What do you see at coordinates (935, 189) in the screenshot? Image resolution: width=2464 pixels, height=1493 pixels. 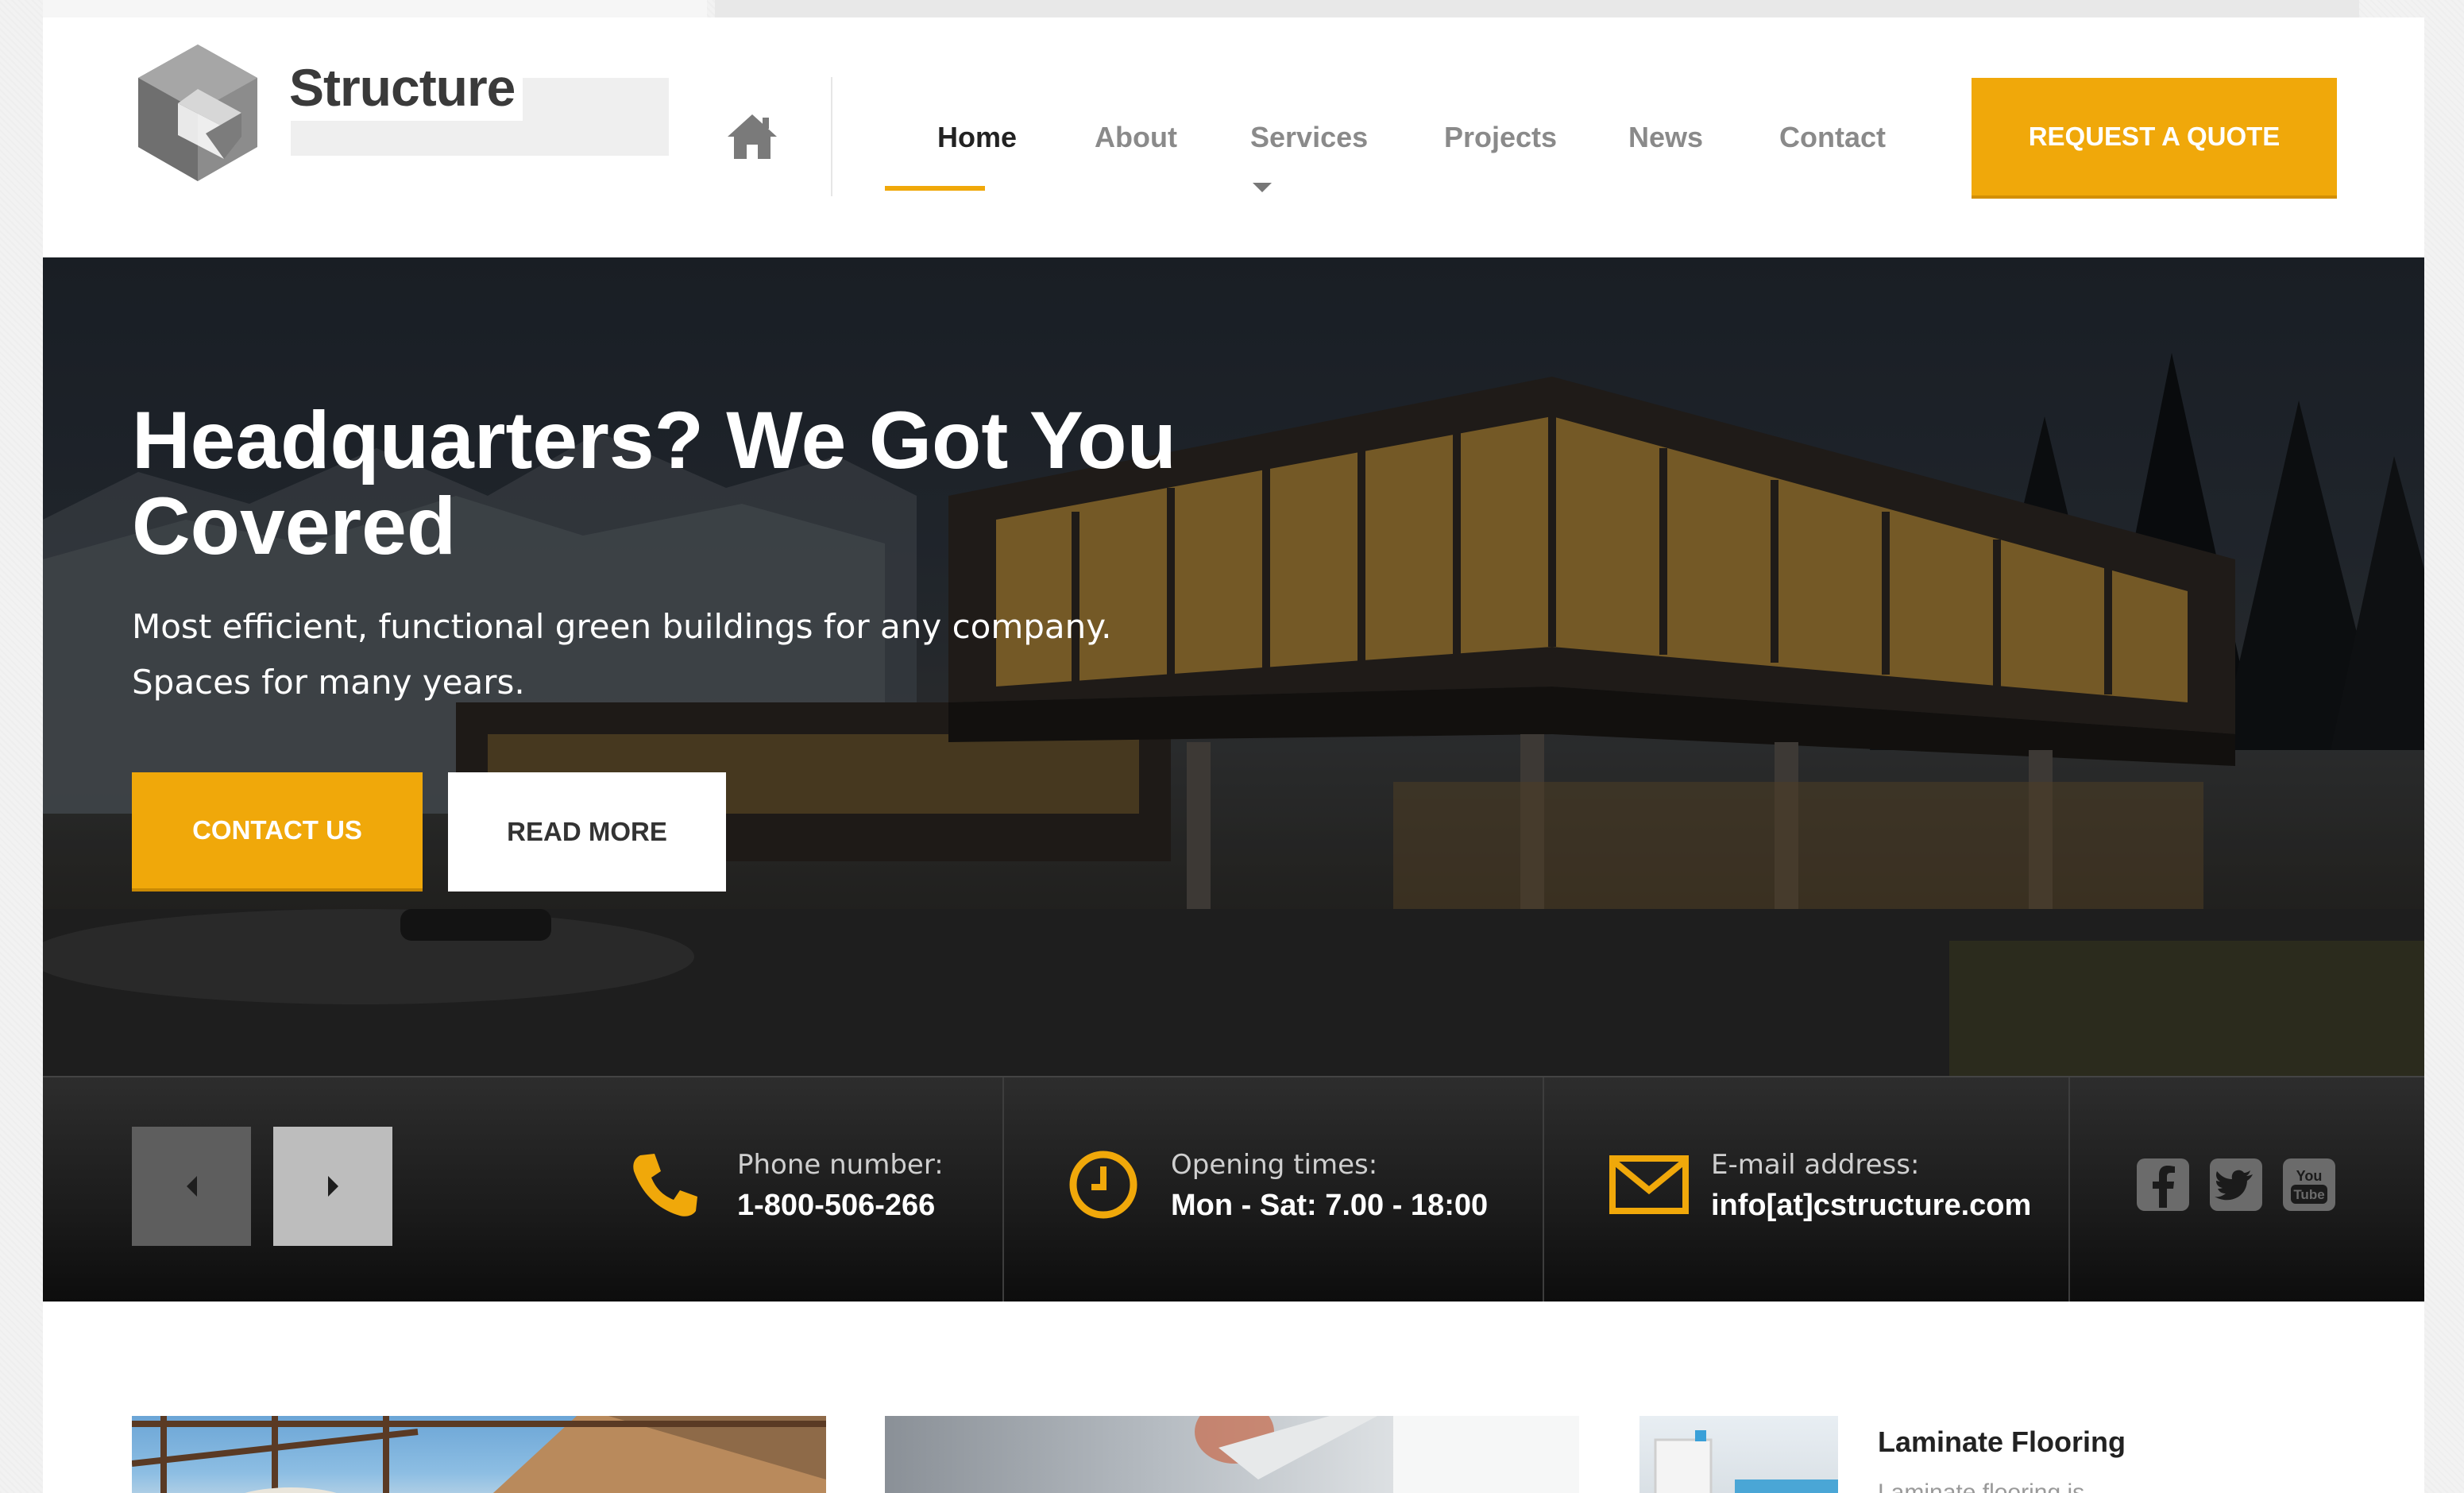 I see `nav-active-underline` at bounding box center [935, 189].